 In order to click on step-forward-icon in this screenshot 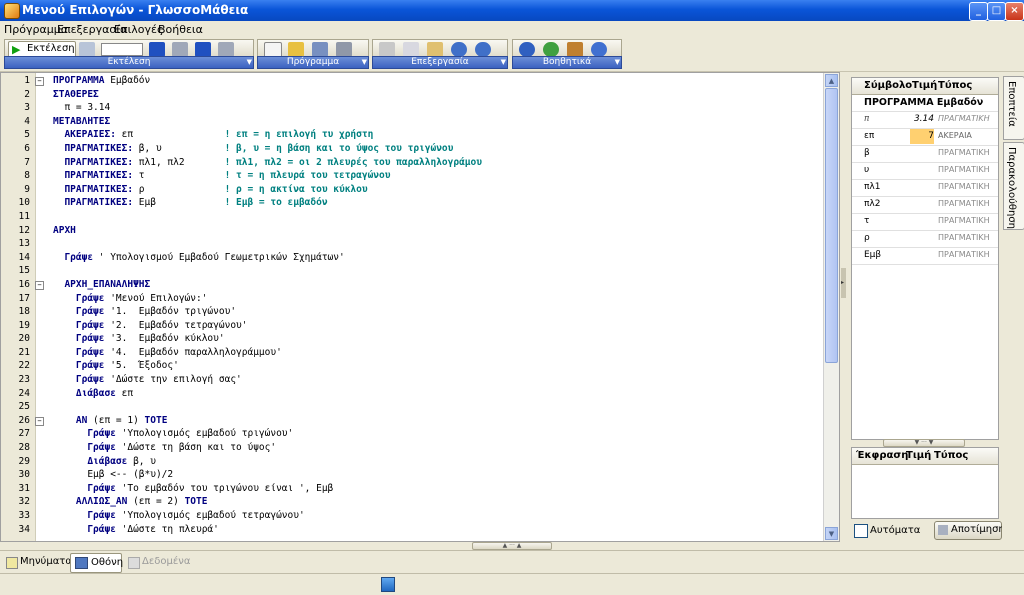, I will do `click(157, 49)`.